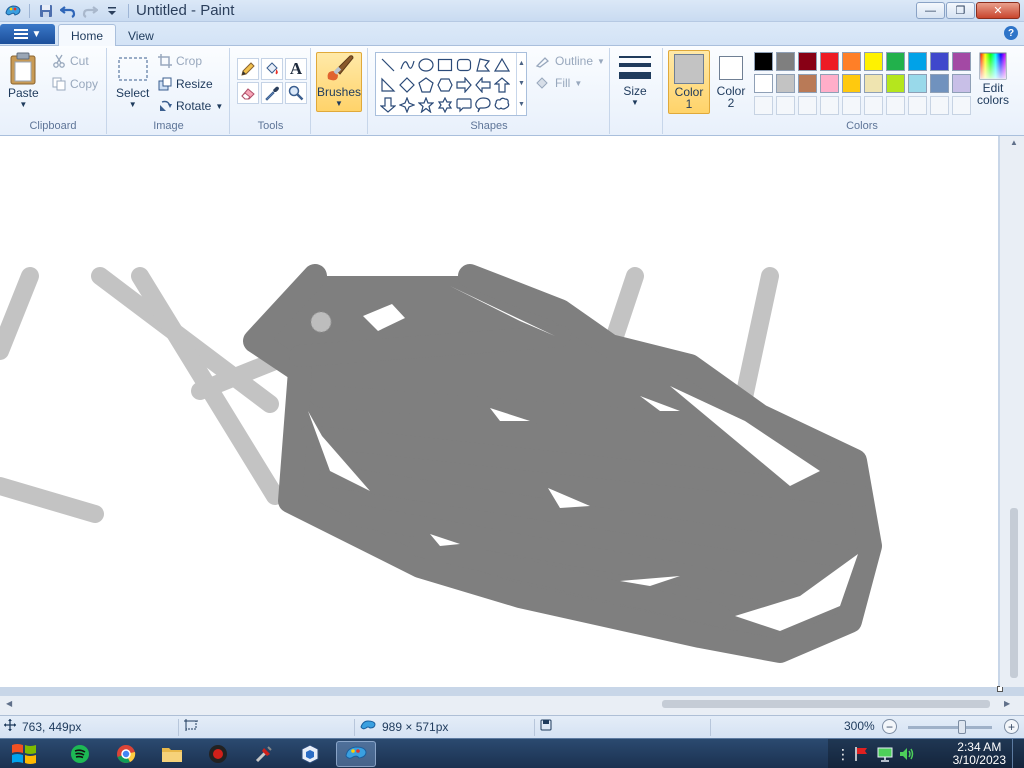 The image size is (1024, 768). What do you see at coordinates (248, 93) in the screenshot?
I see `eraser-icon` at bounding box center [248, 93].